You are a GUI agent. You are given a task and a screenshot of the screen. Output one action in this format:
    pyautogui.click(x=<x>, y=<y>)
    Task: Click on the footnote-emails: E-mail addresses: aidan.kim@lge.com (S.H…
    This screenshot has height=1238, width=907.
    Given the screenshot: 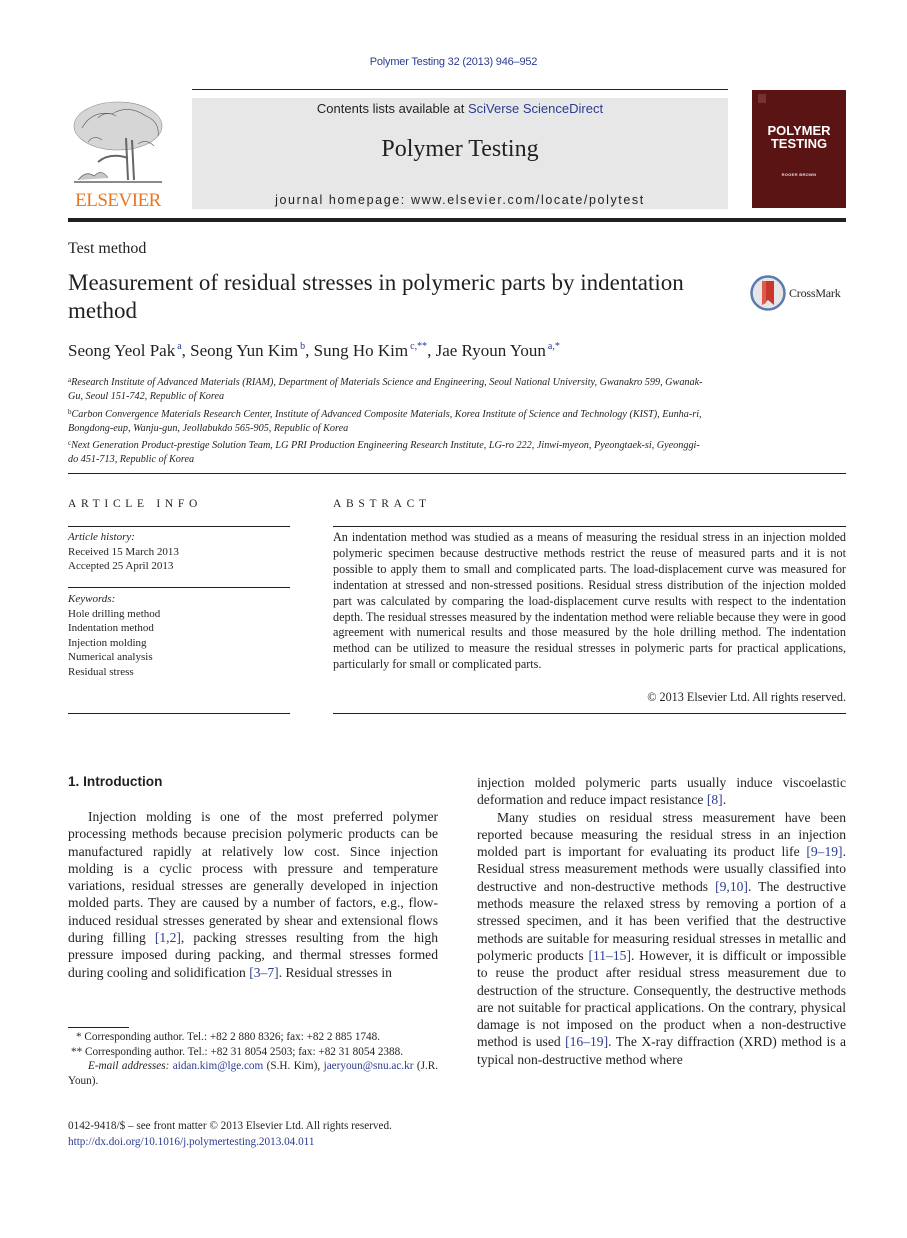 What is the action you would take?
    pyautogui.click(x=253, y=1073)
    